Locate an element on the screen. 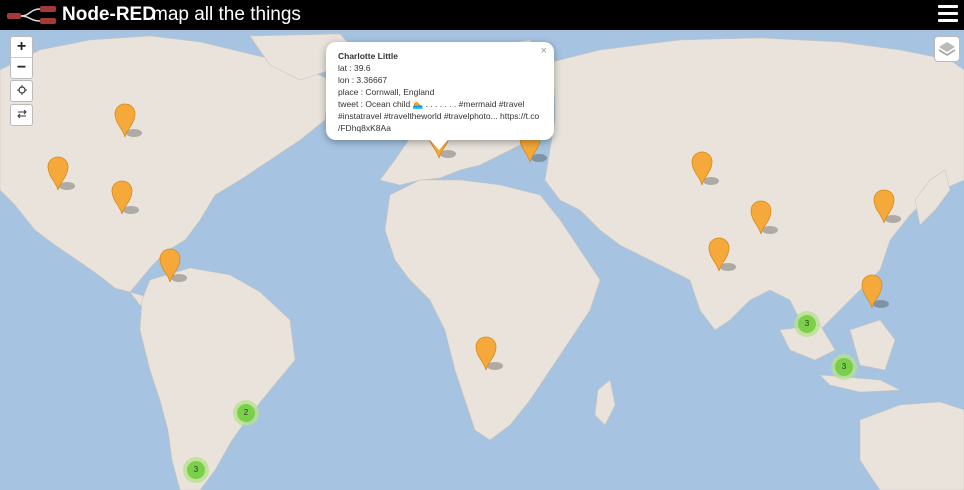 This screenshot has height=490, width=964. map-marker-us-southeast is located at coordinates (126, 198).